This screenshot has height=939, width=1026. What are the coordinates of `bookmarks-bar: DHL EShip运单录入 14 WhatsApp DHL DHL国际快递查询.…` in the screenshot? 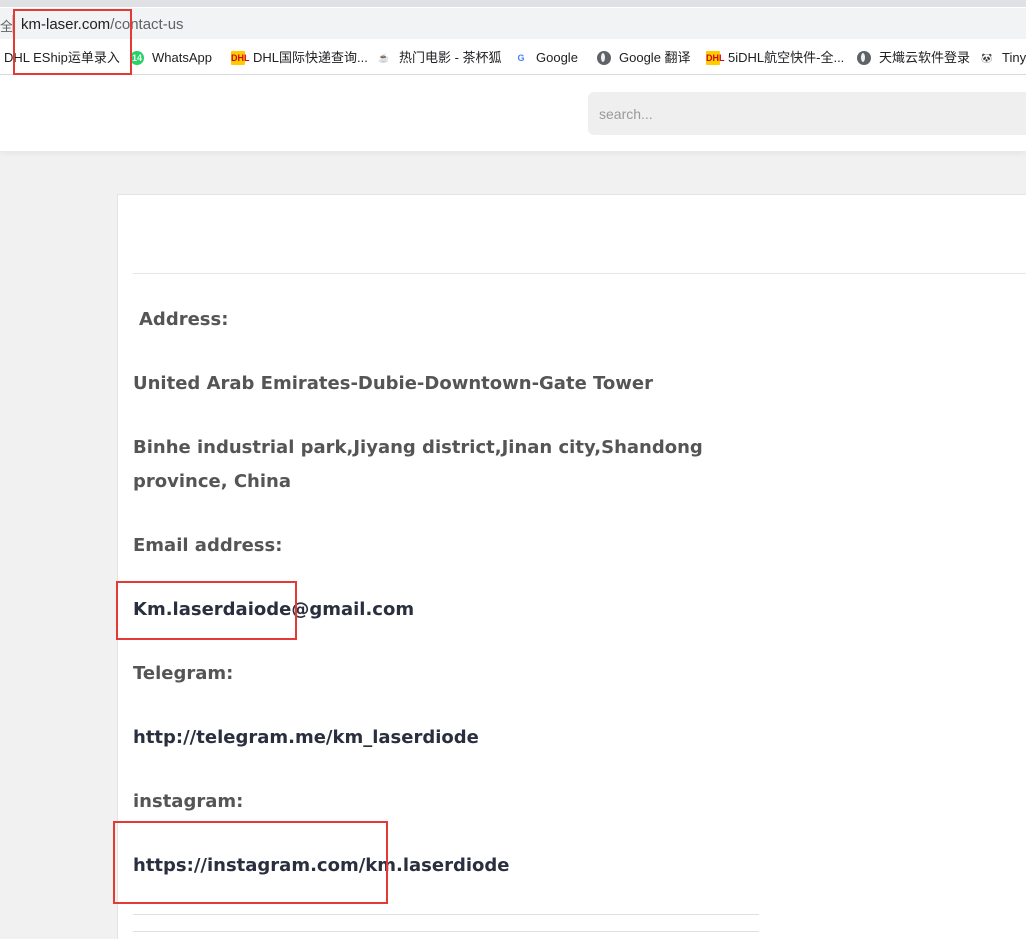 It's located at (513, 58).